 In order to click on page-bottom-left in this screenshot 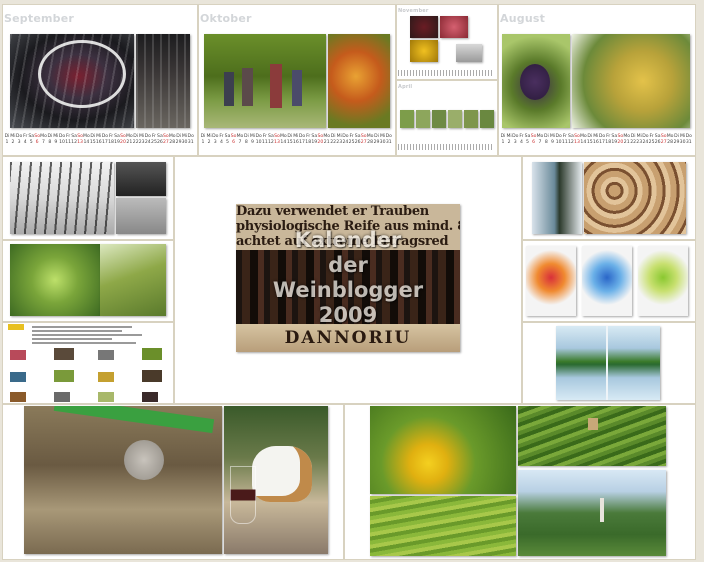, I will do `click(173, 482)`.